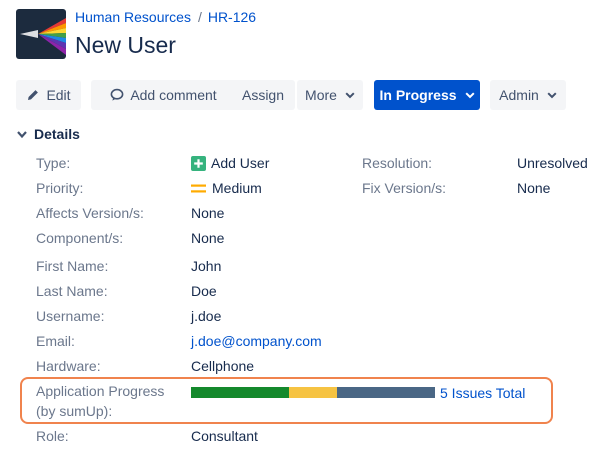 The height and width of the screenshot is (473, 596). I want to click on add-user-type-icon, so click(198, 163).